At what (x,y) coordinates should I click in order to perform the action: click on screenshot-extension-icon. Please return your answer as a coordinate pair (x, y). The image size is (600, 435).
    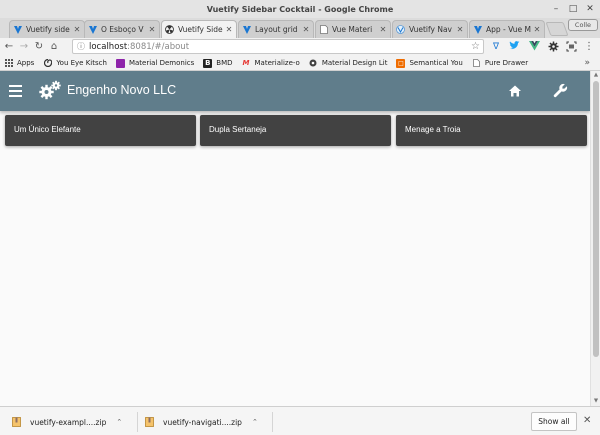
    Looking at the image, I should click on (571, 47).